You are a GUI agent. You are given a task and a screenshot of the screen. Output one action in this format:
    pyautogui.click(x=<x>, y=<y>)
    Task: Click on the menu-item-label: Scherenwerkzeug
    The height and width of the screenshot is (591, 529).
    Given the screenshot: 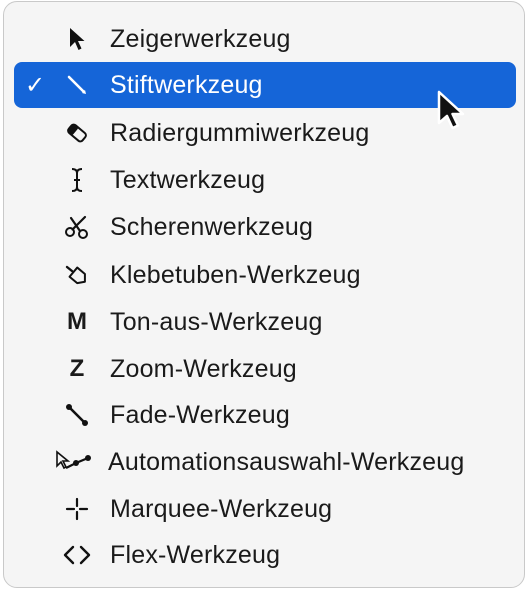 What is the action you would take?
    pyautogui.click(x=212, y=227)
    